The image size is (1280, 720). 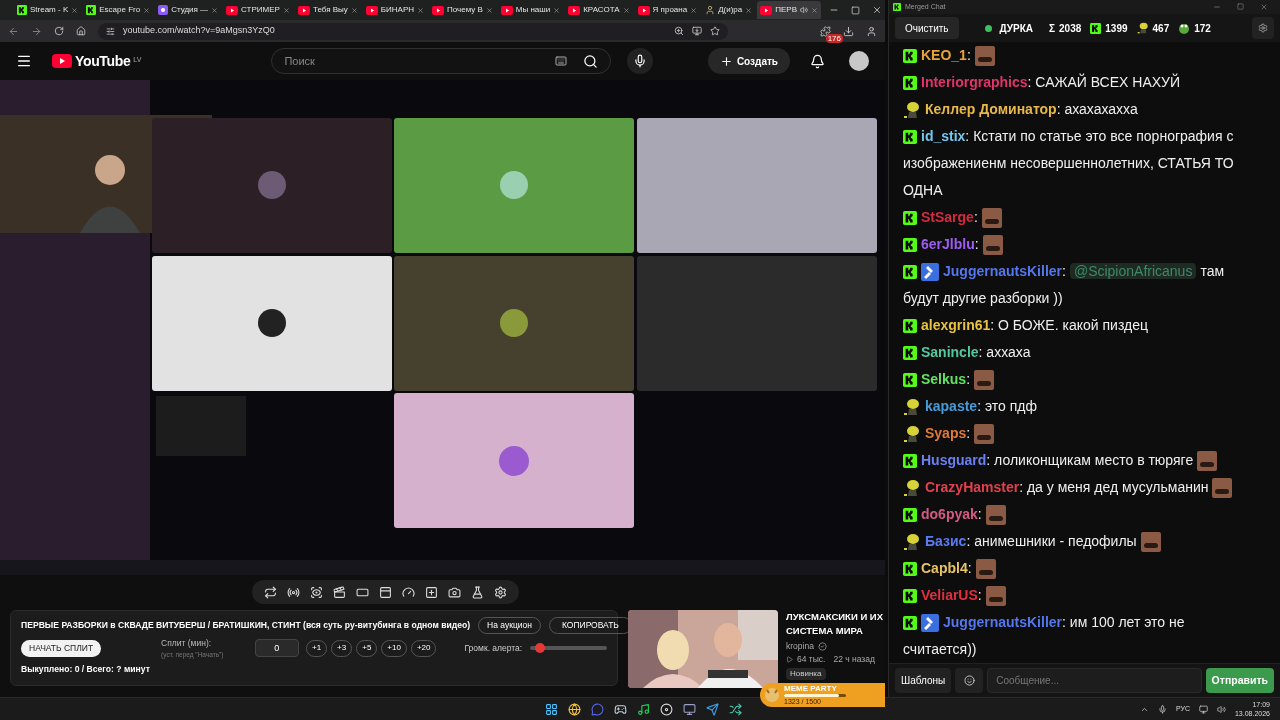 I want to click on mention: @ScipionAfricanus, so click(x=1133, y=271).